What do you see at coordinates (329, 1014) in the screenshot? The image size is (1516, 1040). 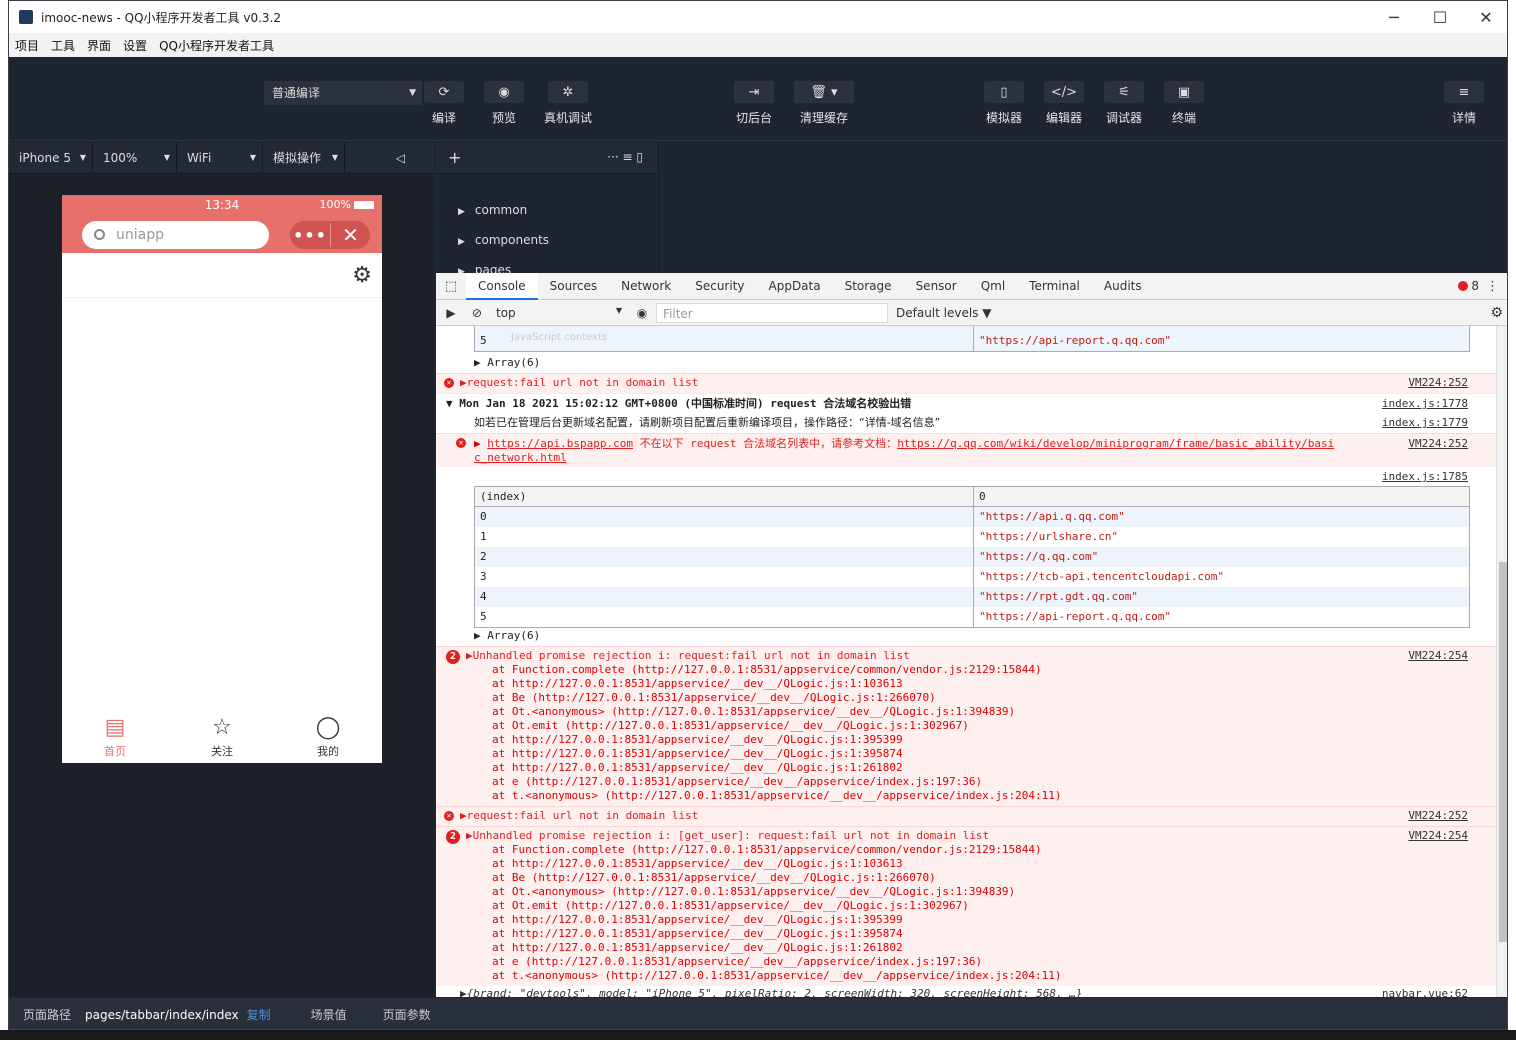 I see `scene-button: 场景值` at bounding box center [329, 1014].